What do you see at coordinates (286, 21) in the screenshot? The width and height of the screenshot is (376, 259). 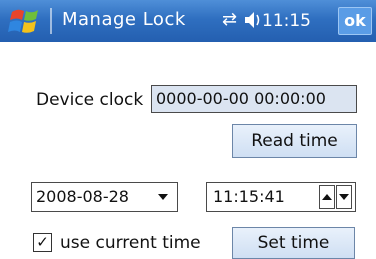 I see `status-clock: 11:15` at bounding box center [286, 21].